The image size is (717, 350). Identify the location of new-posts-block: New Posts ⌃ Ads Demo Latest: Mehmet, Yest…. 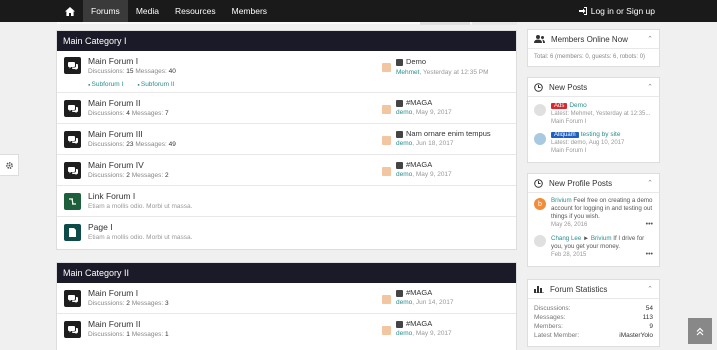
(593, 120).